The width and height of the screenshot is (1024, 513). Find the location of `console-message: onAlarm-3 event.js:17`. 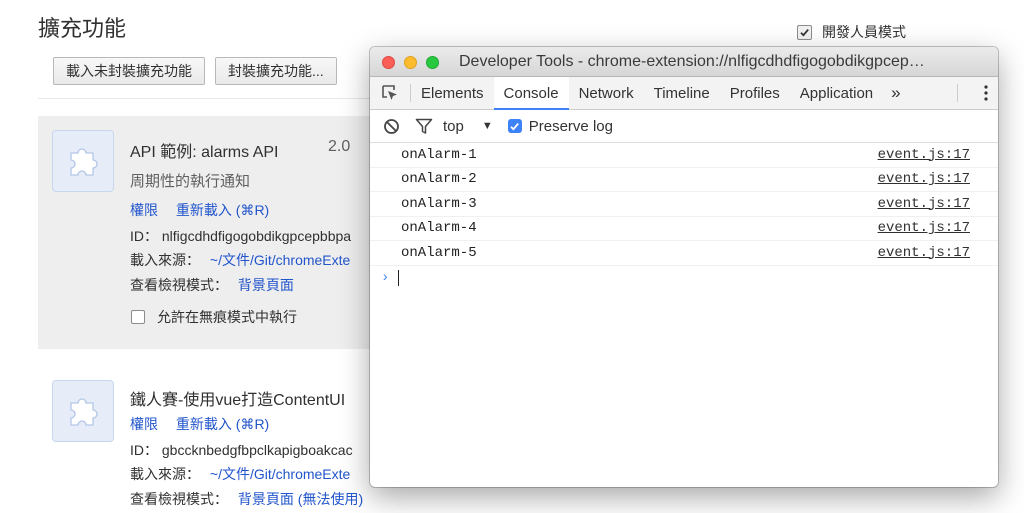

console-message: onAlarm-3 event.js:17 is located at coordinates (684, 204).